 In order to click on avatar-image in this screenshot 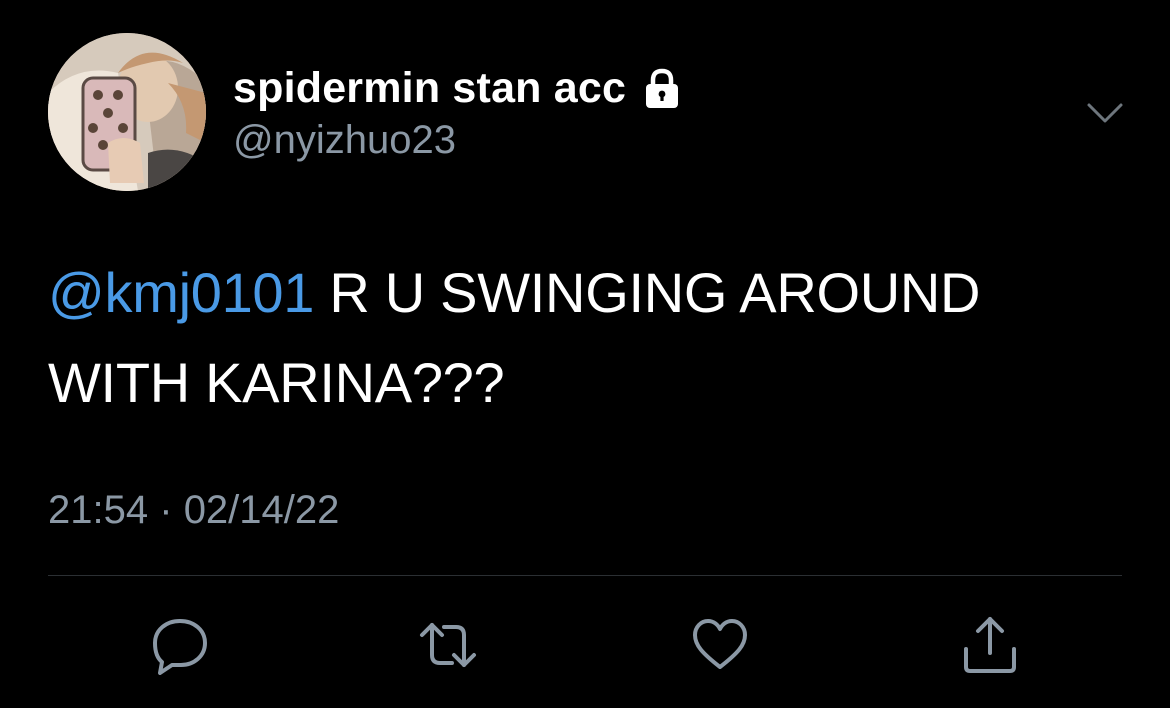, I will do `click(127, 112)`.